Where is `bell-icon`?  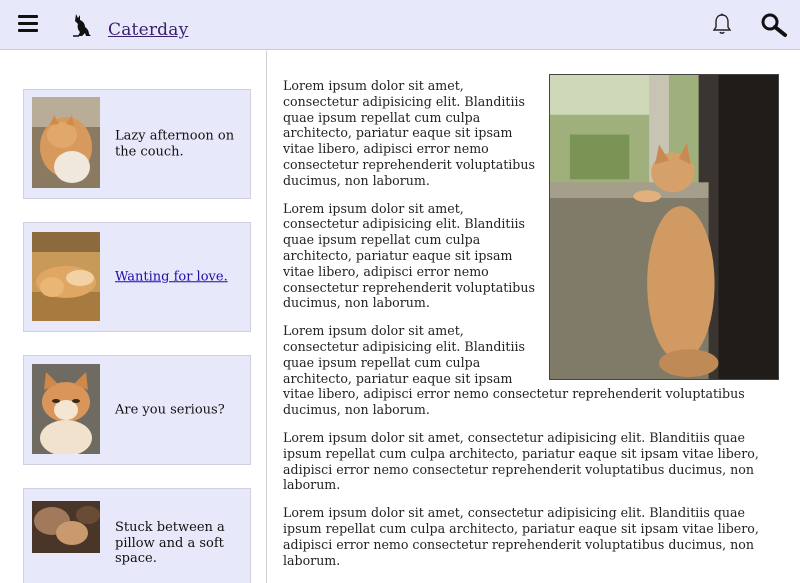
bell-icon is located at coordinates (722, 24).